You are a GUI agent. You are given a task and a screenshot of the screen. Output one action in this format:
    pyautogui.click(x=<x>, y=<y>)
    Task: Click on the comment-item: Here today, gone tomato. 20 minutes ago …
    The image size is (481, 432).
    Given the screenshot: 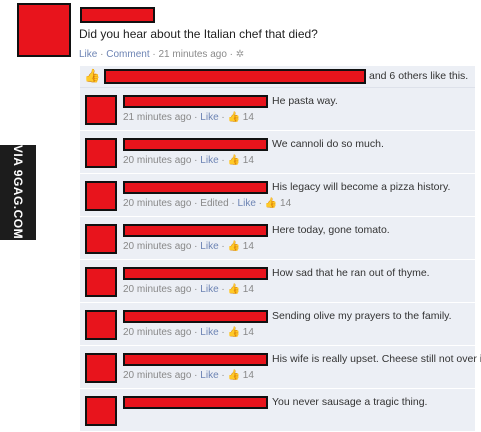 What is the action you would take?
    pyautogui.click(x=277, y=238)
    